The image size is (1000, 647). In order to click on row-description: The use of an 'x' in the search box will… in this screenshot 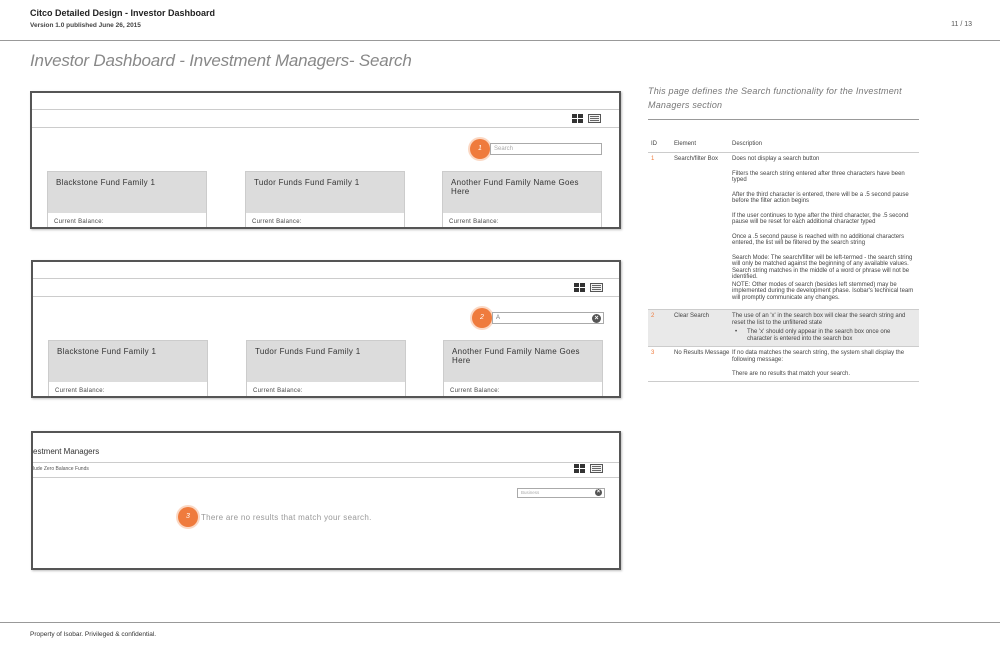, I will do `click(825, 329)`.